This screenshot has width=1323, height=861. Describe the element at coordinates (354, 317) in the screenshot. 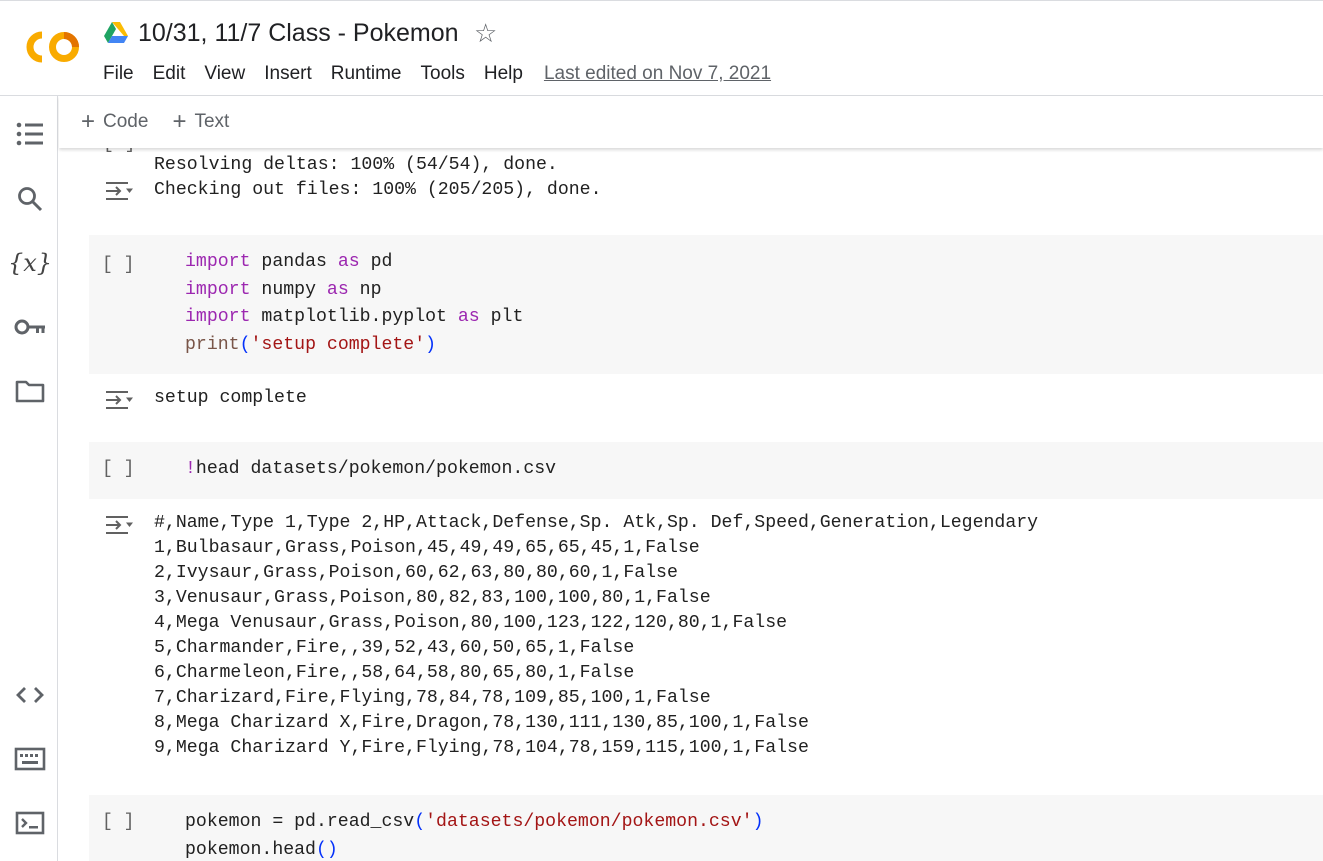

I see `code-line: import matplotlib.pyplot as plt` at that location.